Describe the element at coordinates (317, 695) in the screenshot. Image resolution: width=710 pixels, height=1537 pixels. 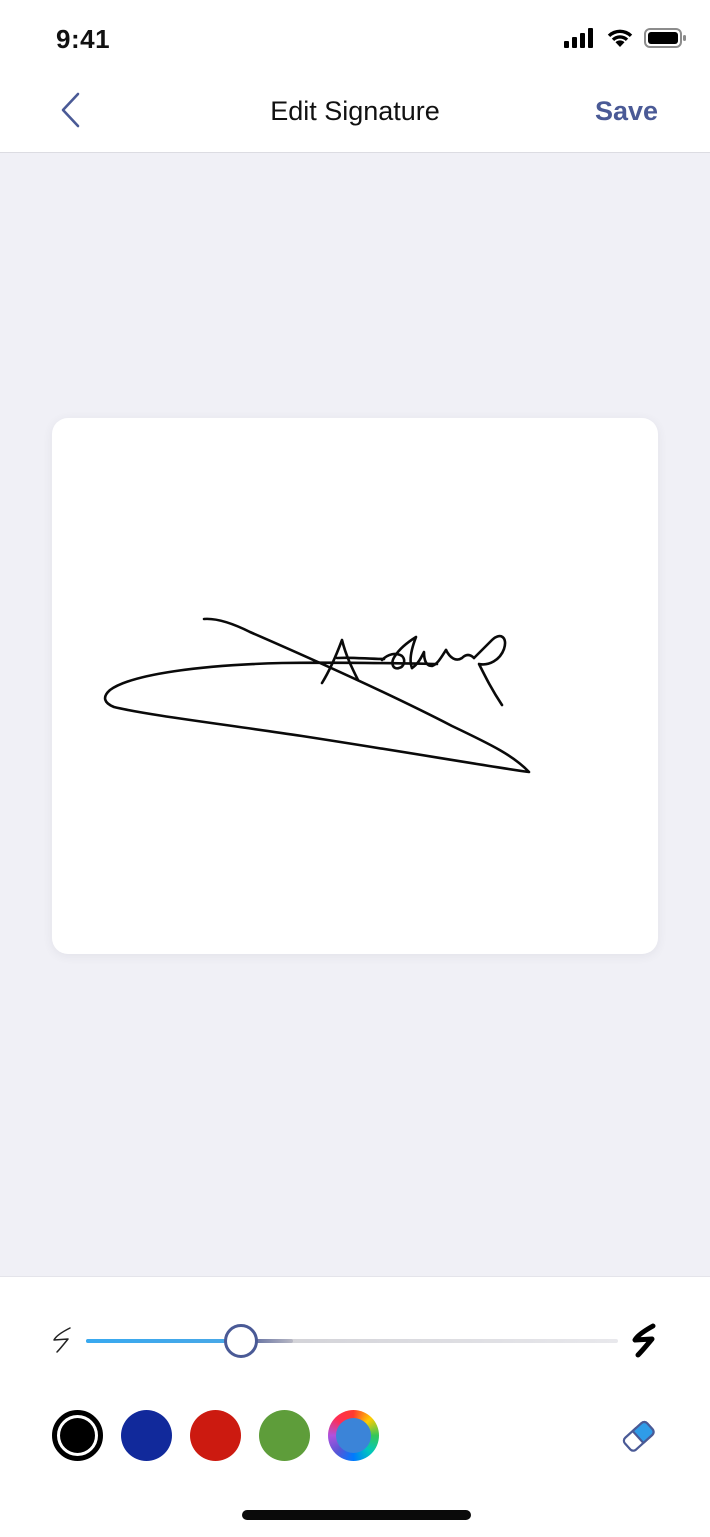
I see `signature-drawing` at that location.